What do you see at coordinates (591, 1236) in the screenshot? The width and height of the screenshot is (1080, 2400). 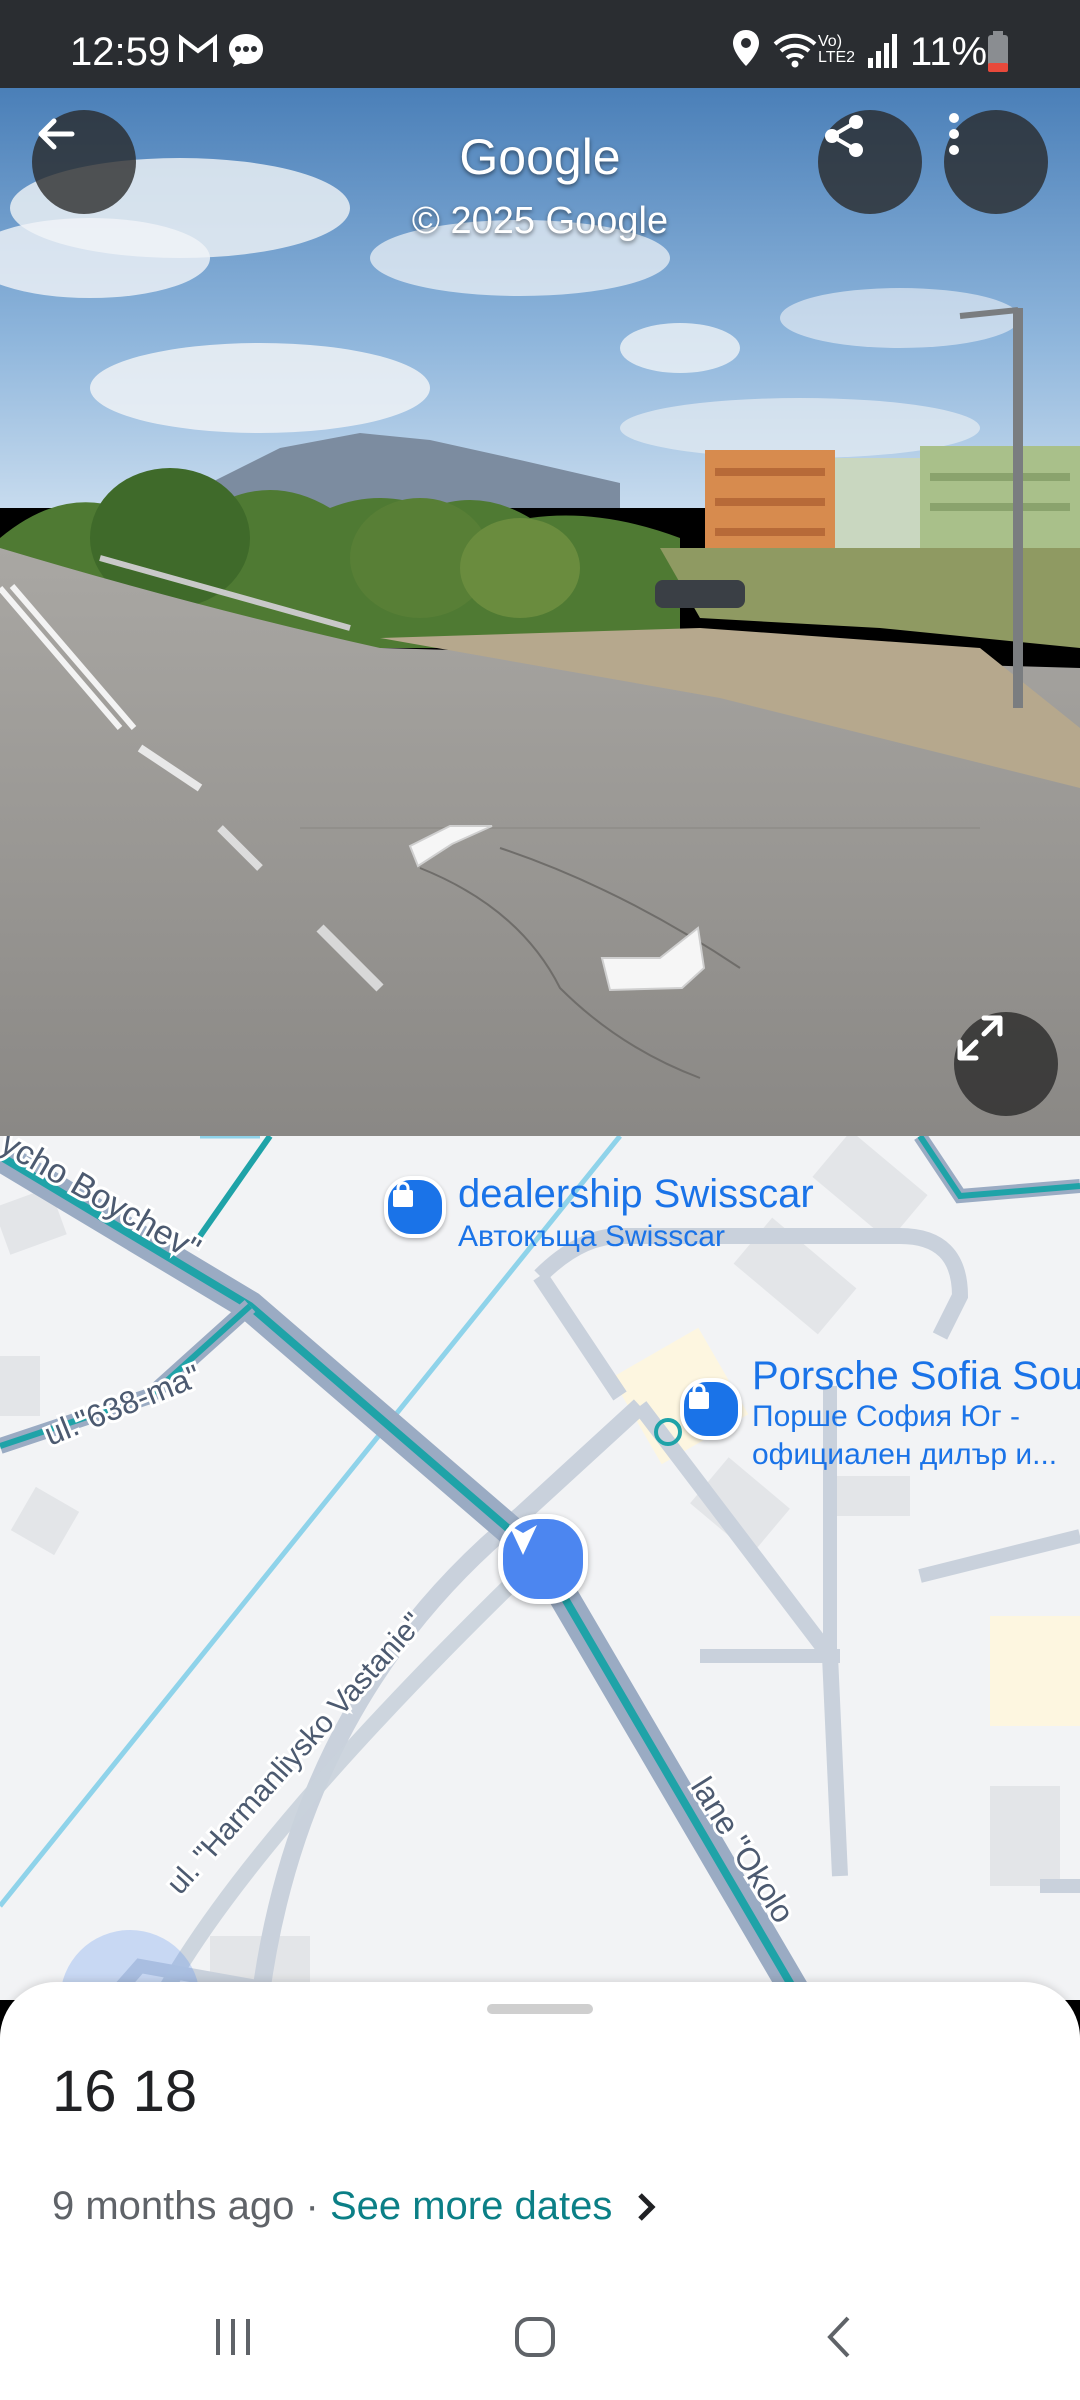 I see `poi-subtitle-swisscar: Автокъща Swisscar` at bounding box center [591, 1236].